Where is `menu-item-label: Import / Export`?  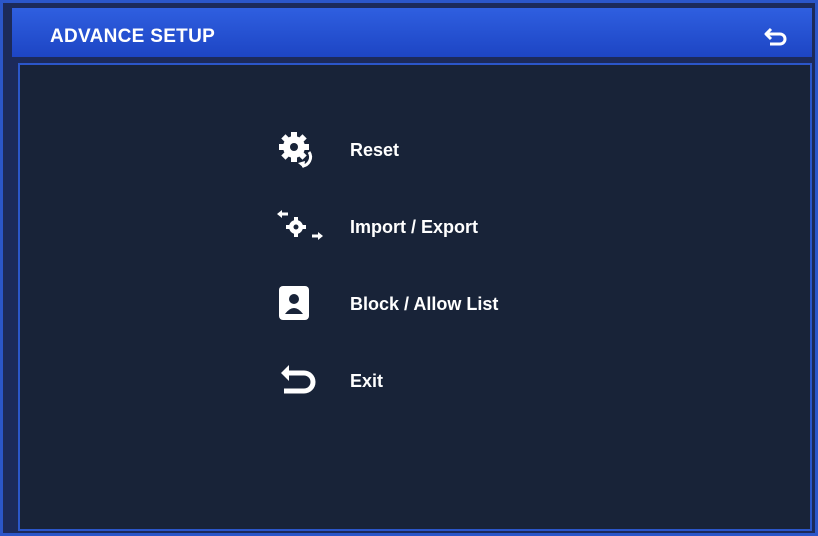
menu-item-label: Import / Export is located at coordinates (414, 227).